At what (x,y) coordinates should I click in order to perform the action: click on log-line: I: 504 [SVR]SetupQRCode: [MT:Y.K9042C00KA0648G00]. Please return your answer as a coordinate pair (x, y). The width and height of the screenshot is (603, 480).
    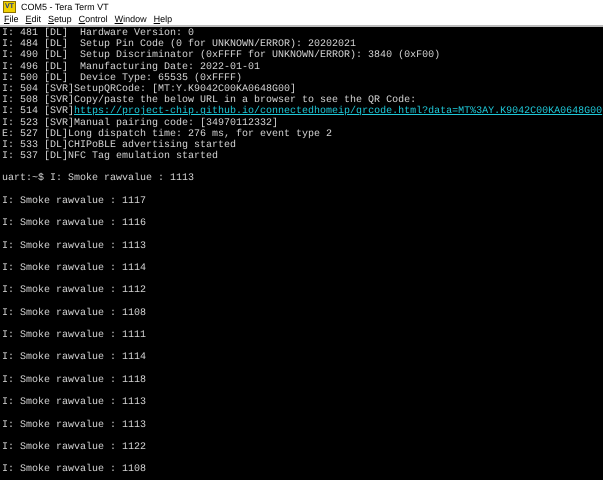
    Looking at the image, I should click on (149, 89).